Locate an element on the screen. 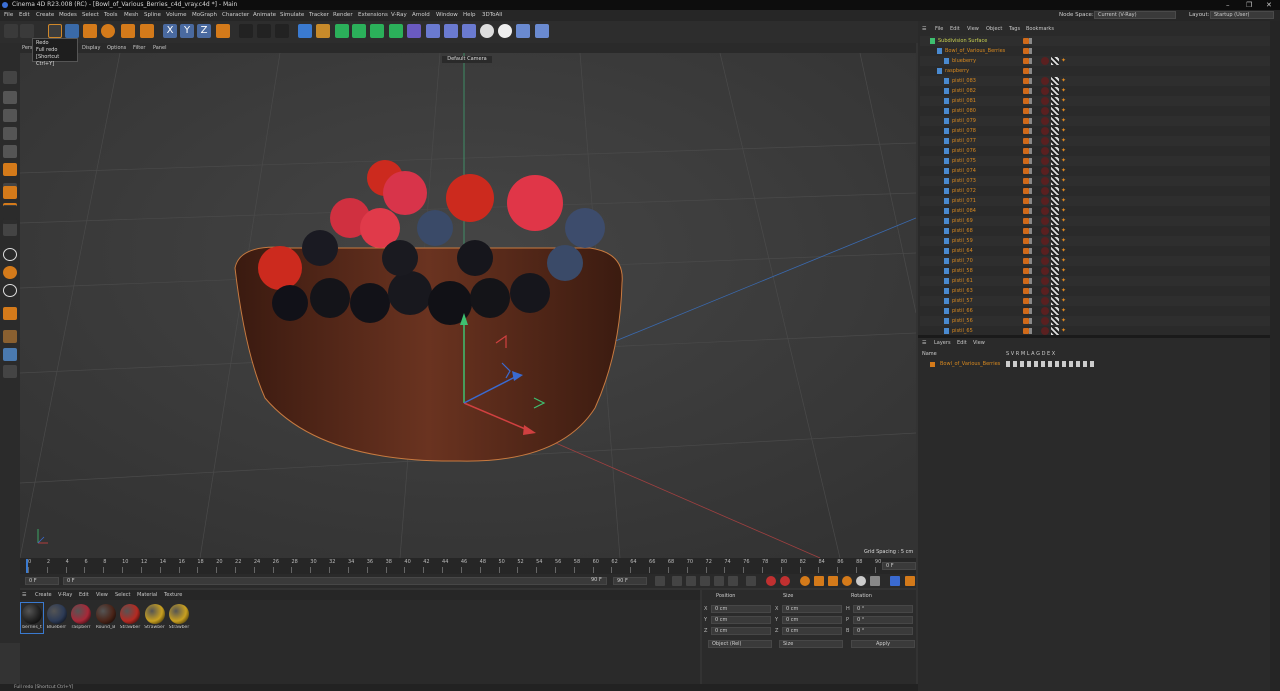 The image size is (1280, 691). goto-end-icon is located at coordinates (751, 581).